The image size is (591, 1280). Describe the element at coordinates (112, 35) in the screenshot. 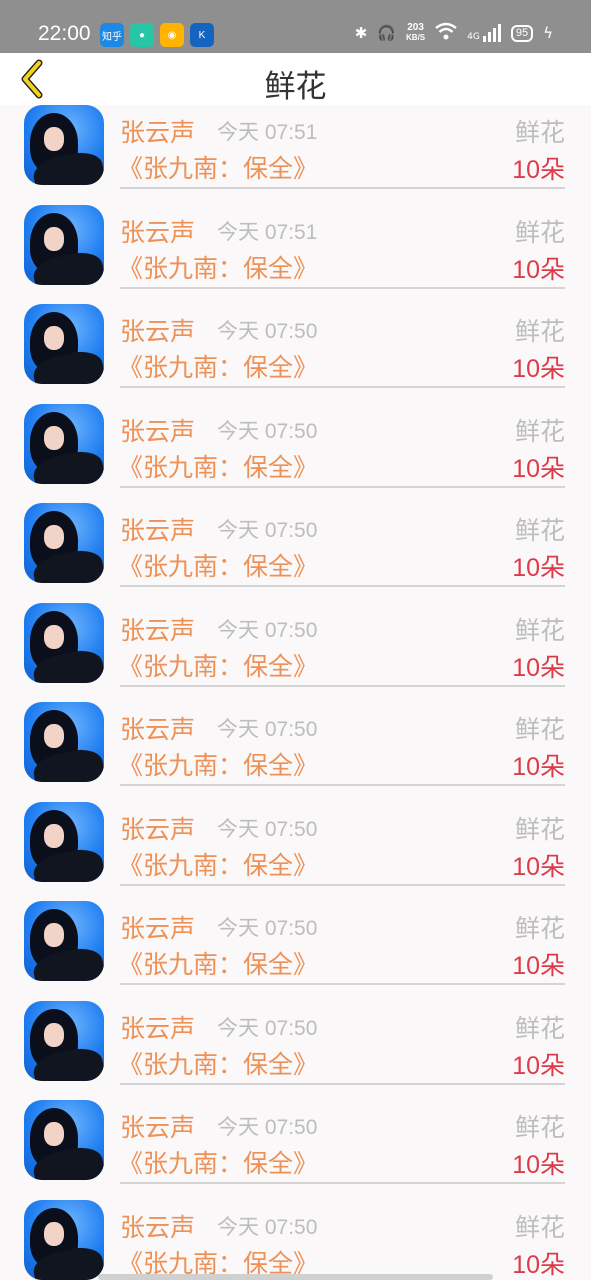

I see `zhihu-app-icon: 知乎` at that location.